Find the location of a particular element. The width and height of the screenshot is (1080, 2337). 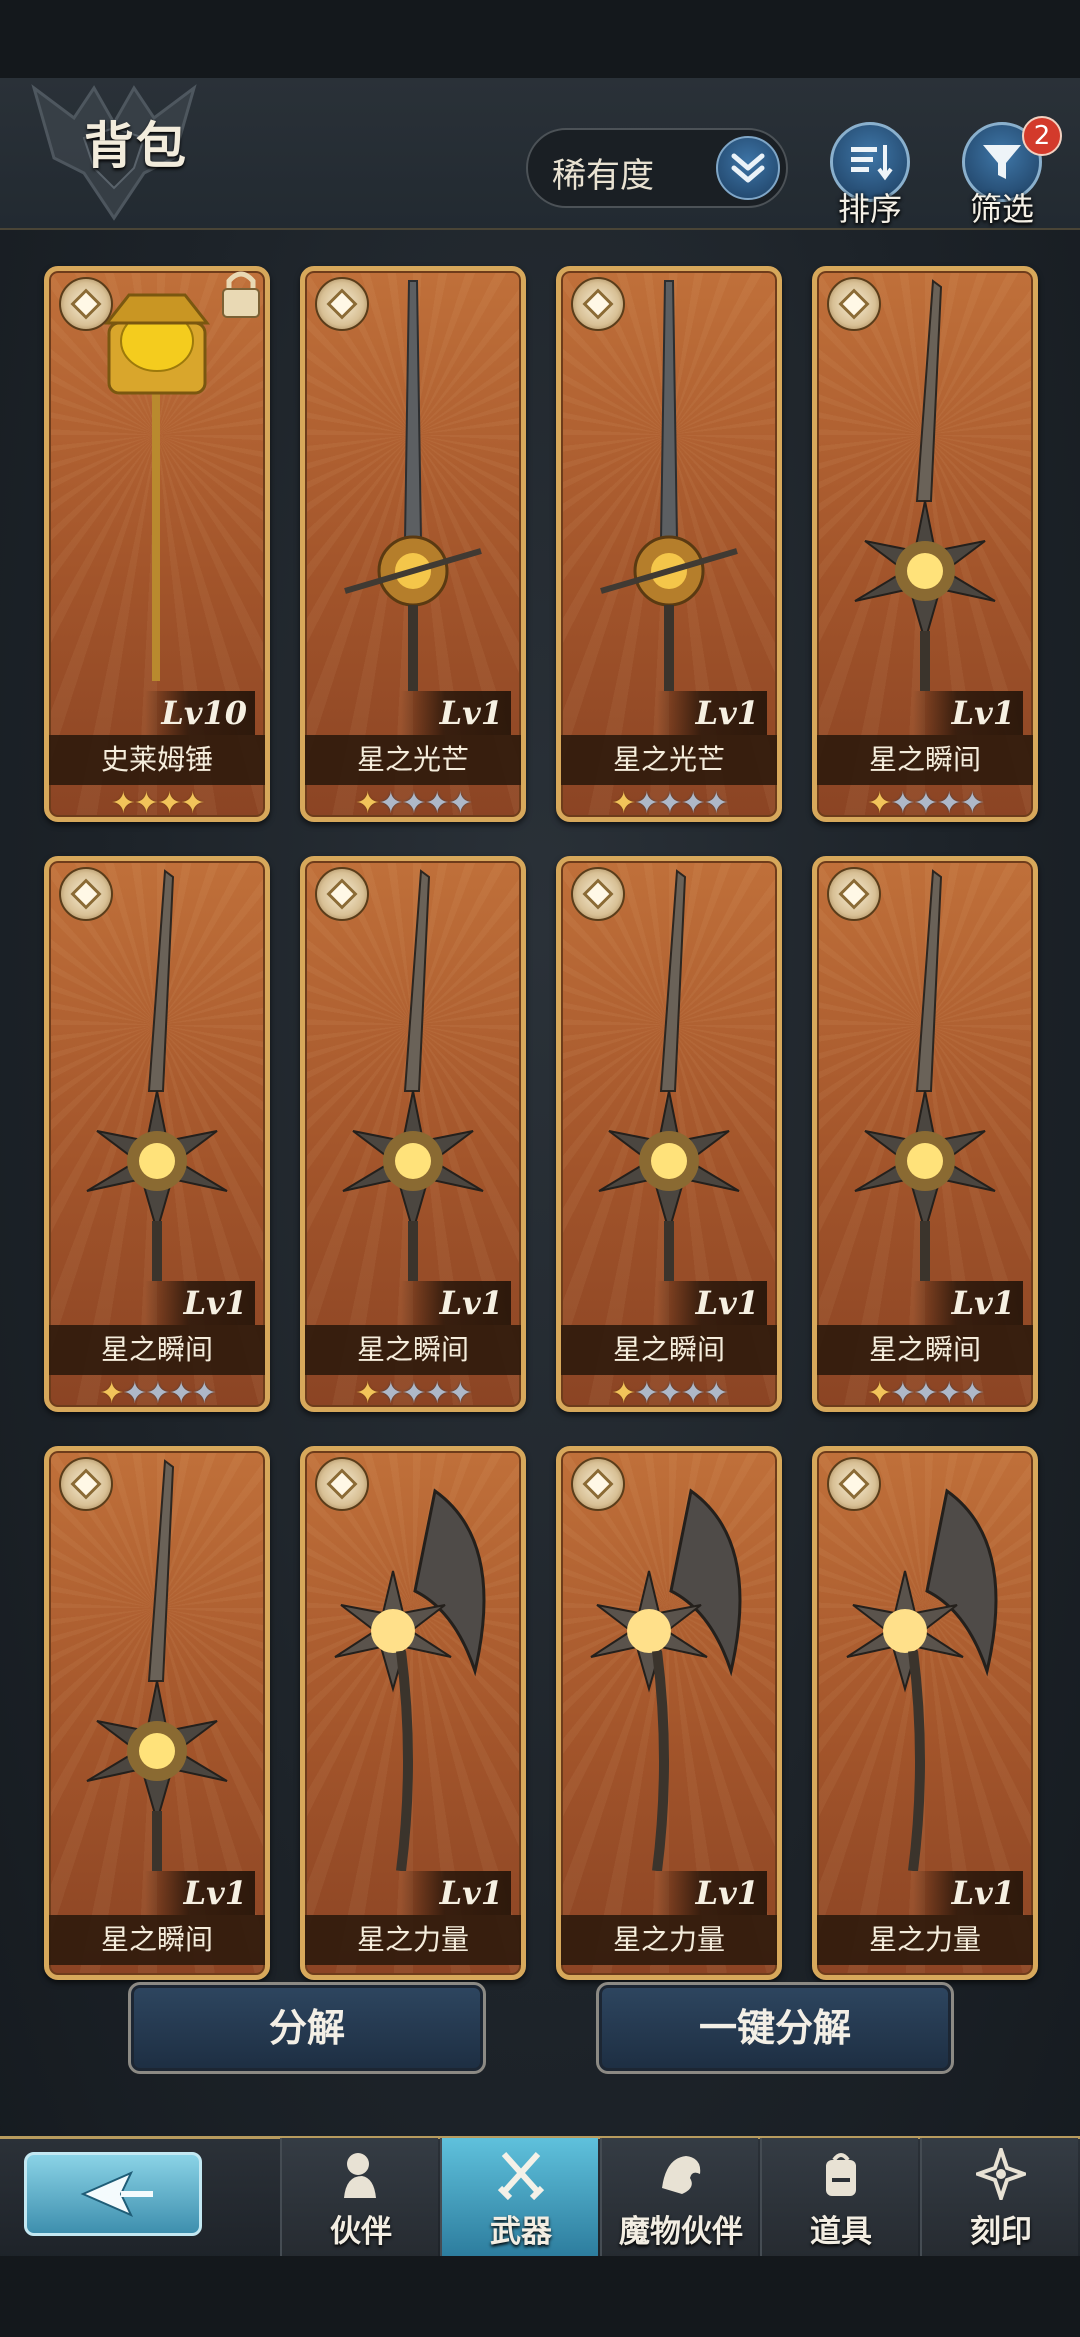

weapon-card: Lv1 星之瞬间 is located at coordinates (157, 1713).